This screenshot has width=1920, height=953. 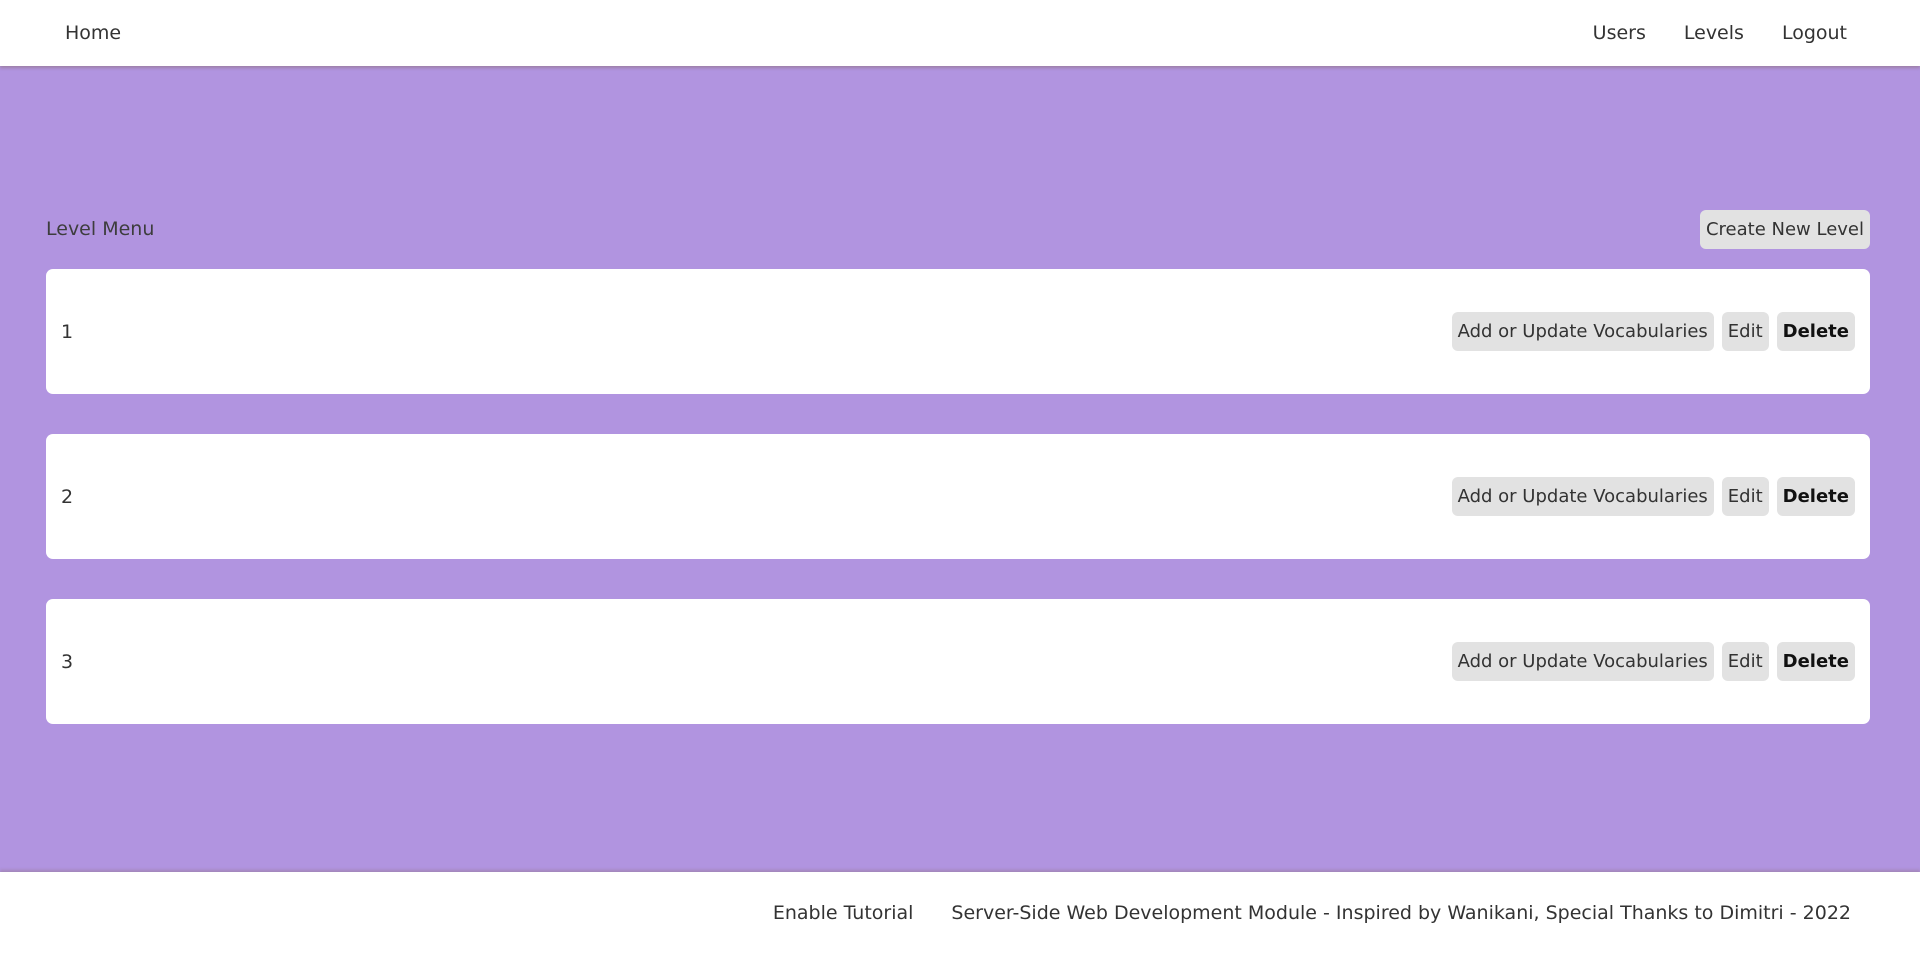 What do you see at coordinates (1814, 33) in the screenshot?
I see `nav-logout-link: Logout` at bounding box center [1814, 33].